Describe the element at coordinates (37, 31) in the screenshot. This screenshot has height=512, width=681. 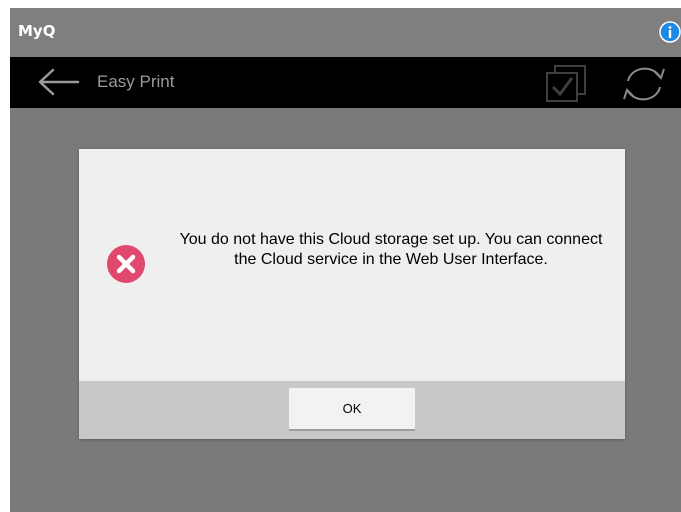
I see `app-brand: MyQ` at that location.